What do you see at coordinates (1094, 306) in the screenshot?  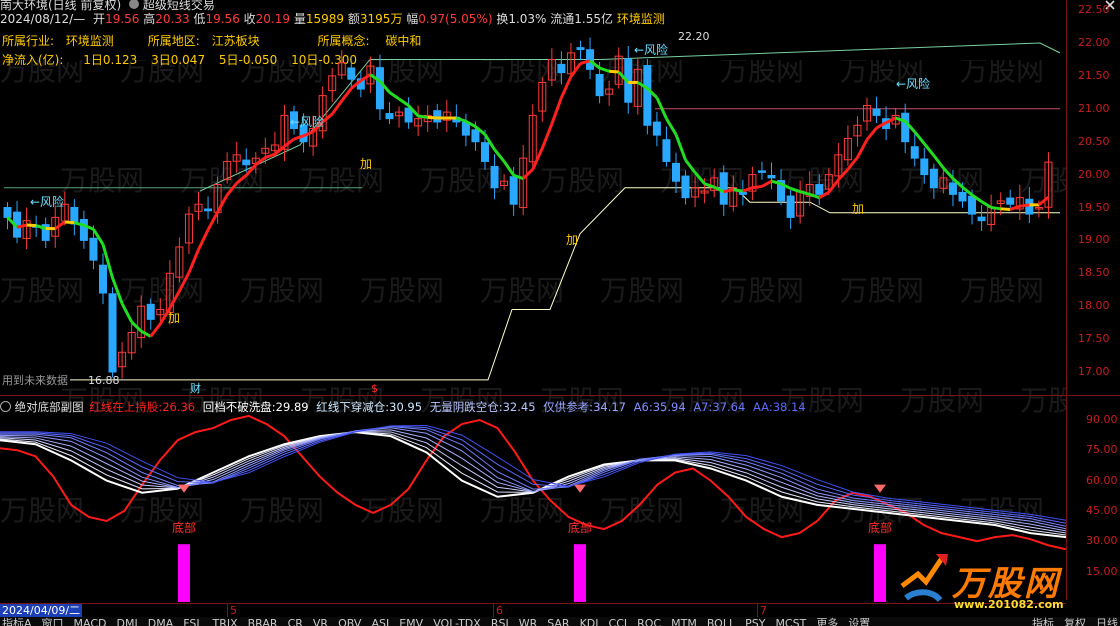 I see `price-tick: 18.00` at bounding box center [1094, 306].